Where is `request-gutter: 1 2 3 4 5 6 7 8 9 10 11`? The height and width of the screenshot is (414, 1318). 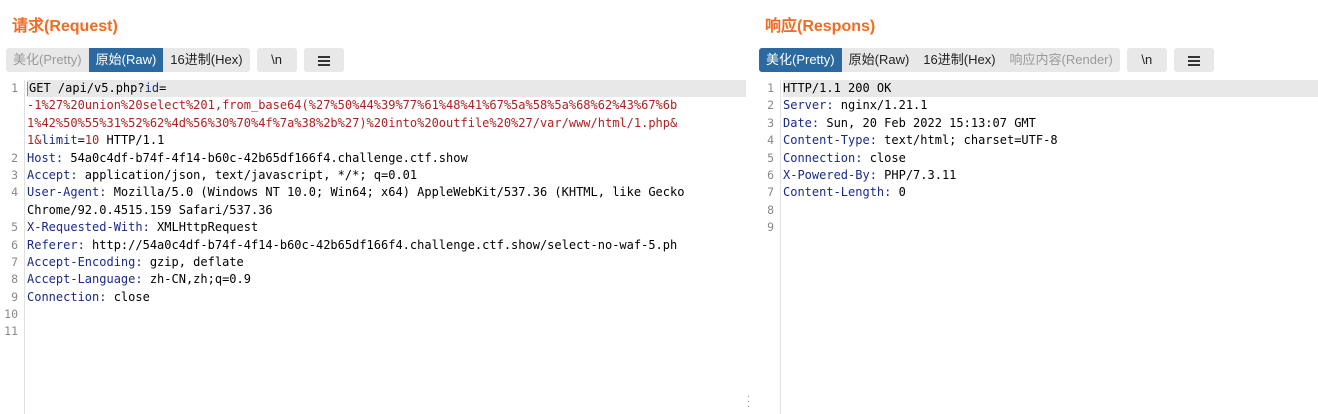 request-gutter: 1 2 3 4 5 6 7 8 9 10 11 is located at coordinates (12, 247).